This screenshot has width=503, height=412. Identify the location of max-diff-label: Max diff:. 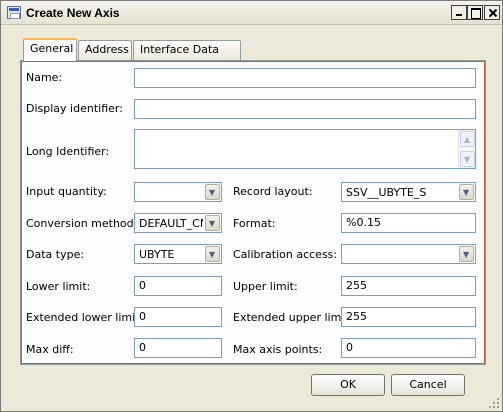
(50, 349).